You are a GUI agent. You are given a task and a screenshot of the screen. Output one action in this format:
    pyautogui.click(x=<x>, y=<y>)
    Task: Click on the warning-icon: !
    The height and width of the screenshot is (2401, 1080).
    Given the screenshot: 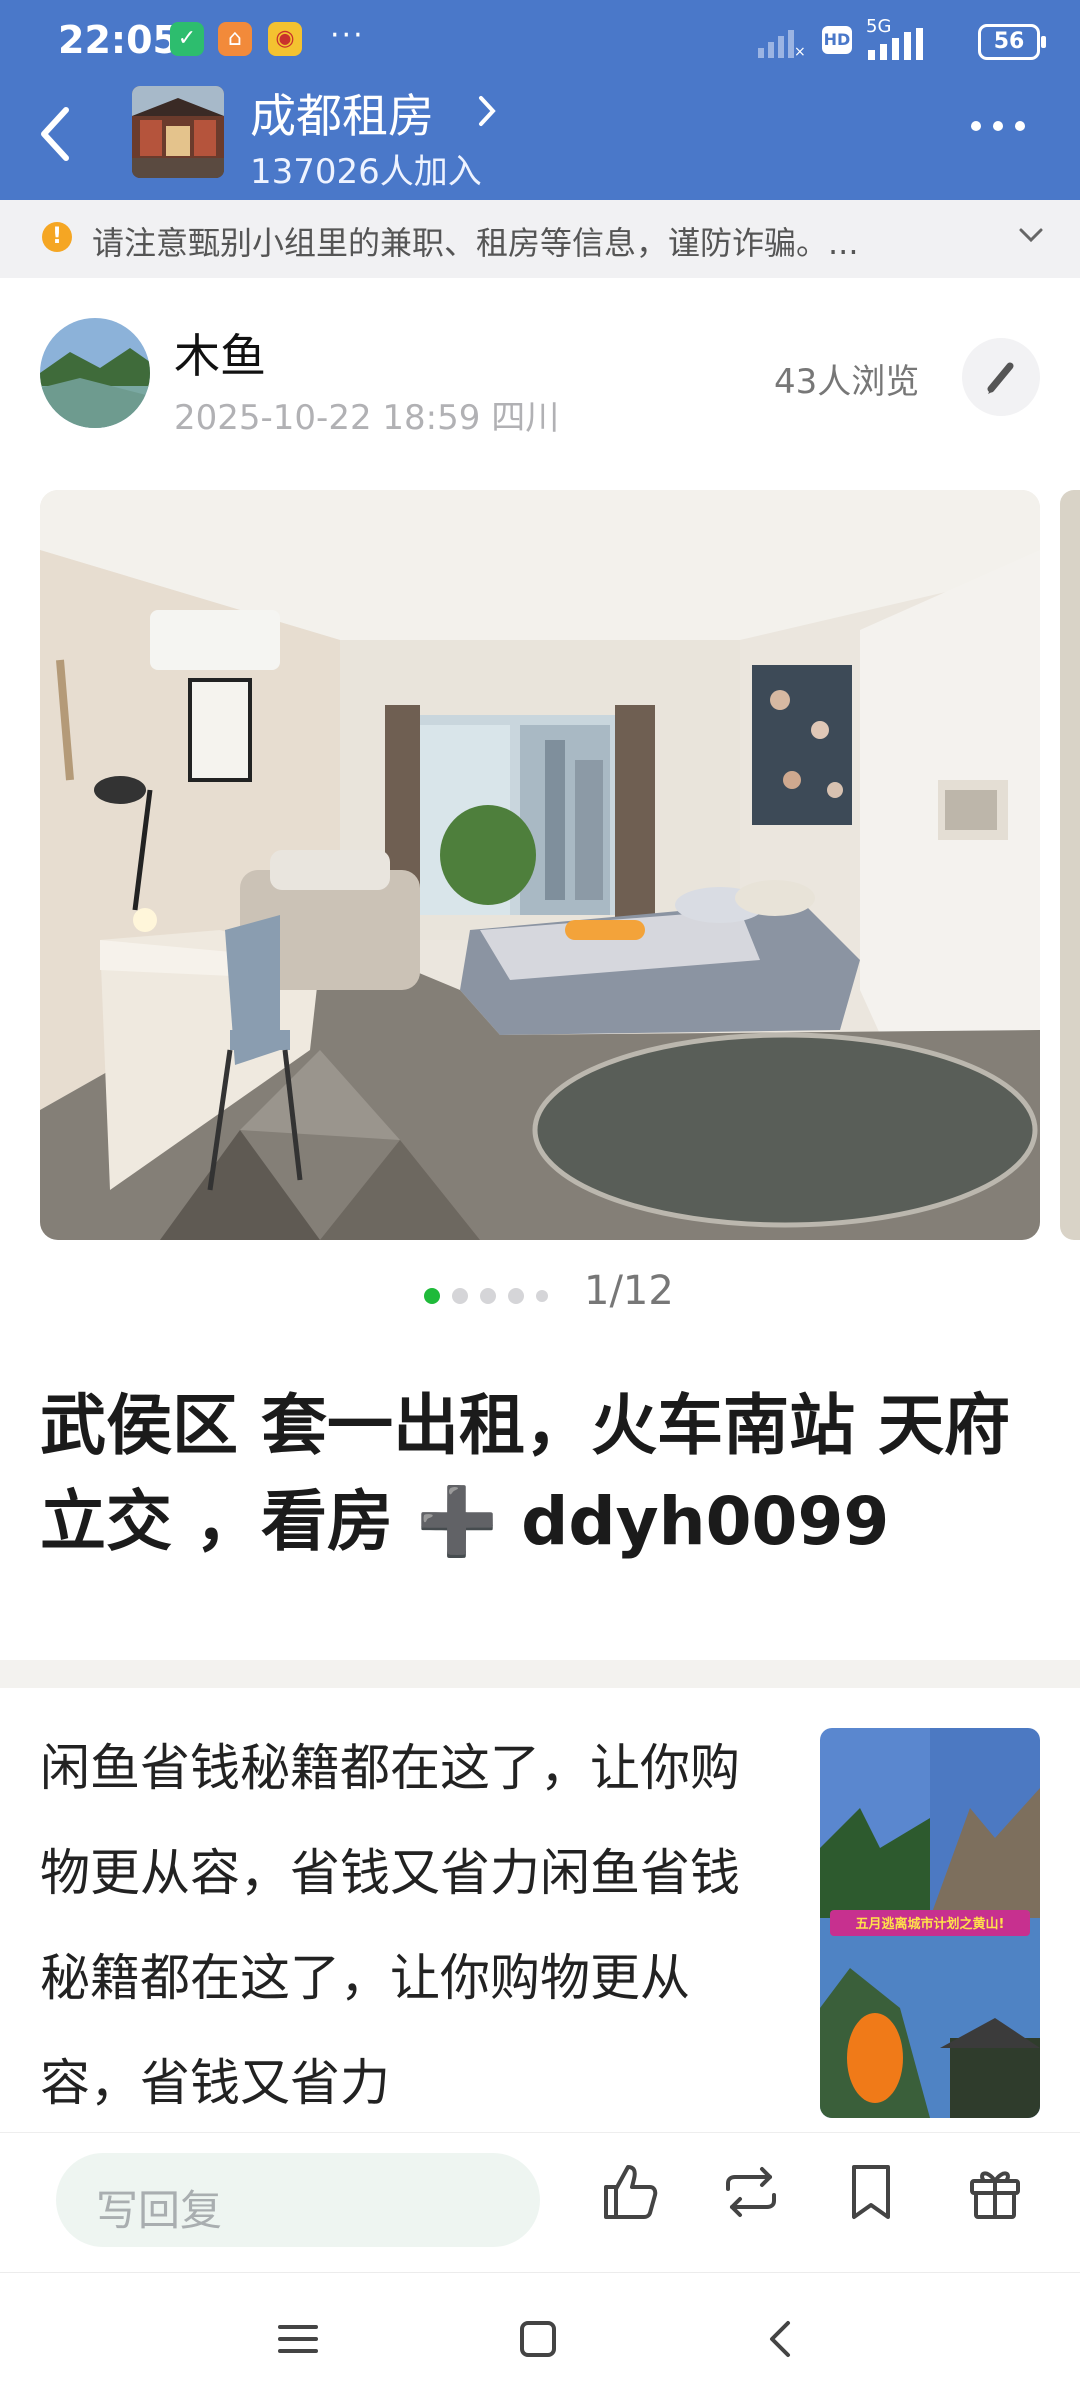 What is the action you would take?
    pyautogui.click(x=57, y=237)
    